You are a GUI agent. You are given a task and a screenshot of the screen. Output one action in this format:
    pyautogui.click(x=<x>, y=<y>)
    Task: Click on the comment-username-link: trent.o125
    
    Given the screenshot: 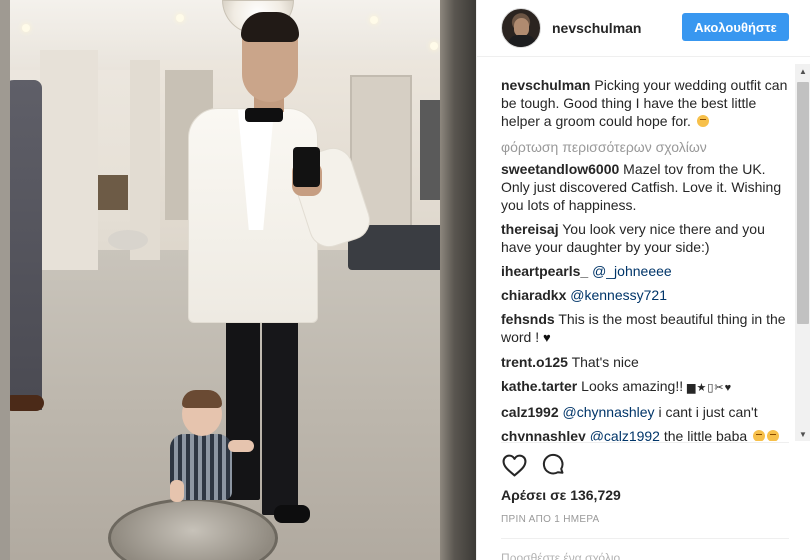 What is the action you would take?
    pyautogui.click(x=534, y=362)
    